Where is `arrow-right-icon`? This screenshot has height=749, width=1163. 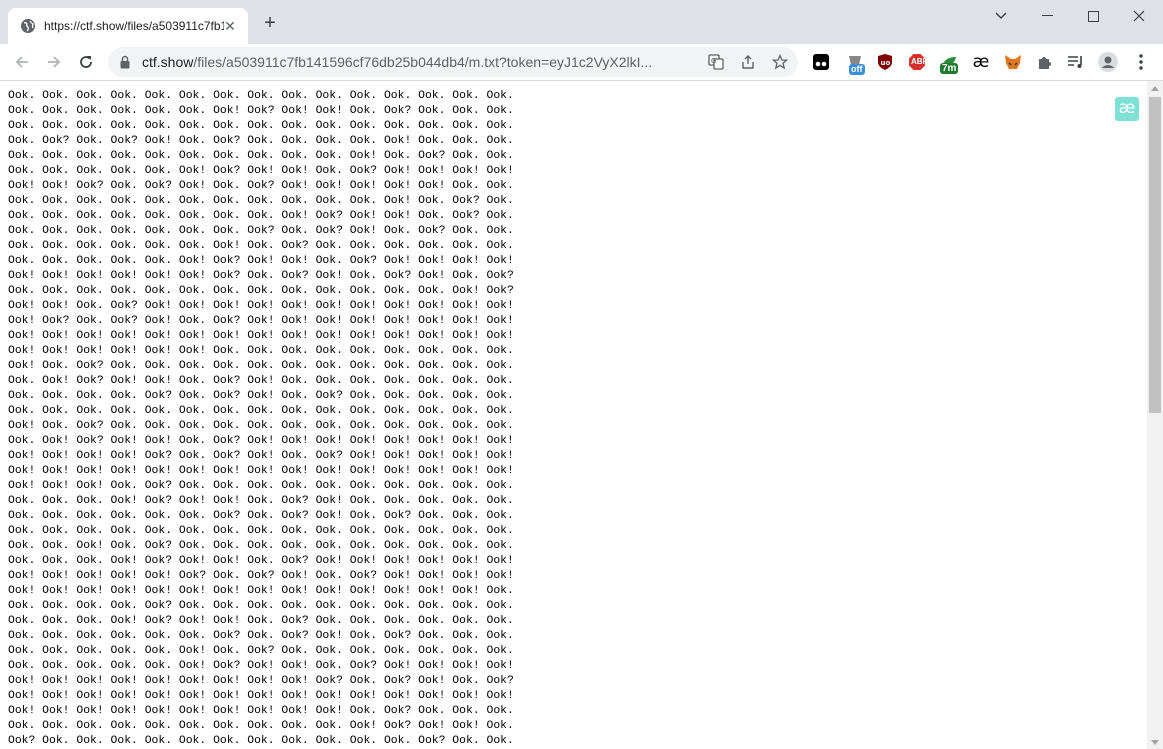
arrow-right-icon is located at coordinates (54, 62).